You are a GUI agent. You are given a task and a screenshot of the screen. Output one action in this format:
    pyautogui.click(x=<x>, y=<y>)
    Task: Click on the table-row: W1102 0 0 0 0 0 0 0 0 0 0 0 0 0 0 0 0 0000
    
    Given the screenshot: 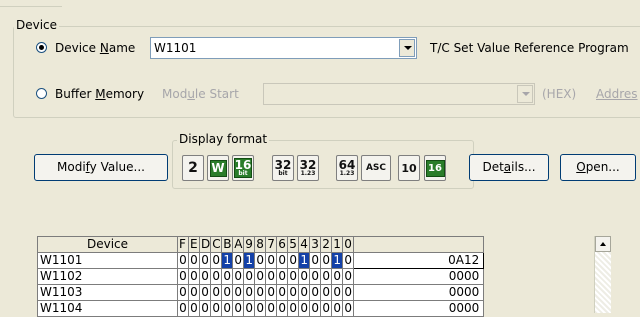 What is the action you would take?
    pyautogui.click(x=261, y=276)
    